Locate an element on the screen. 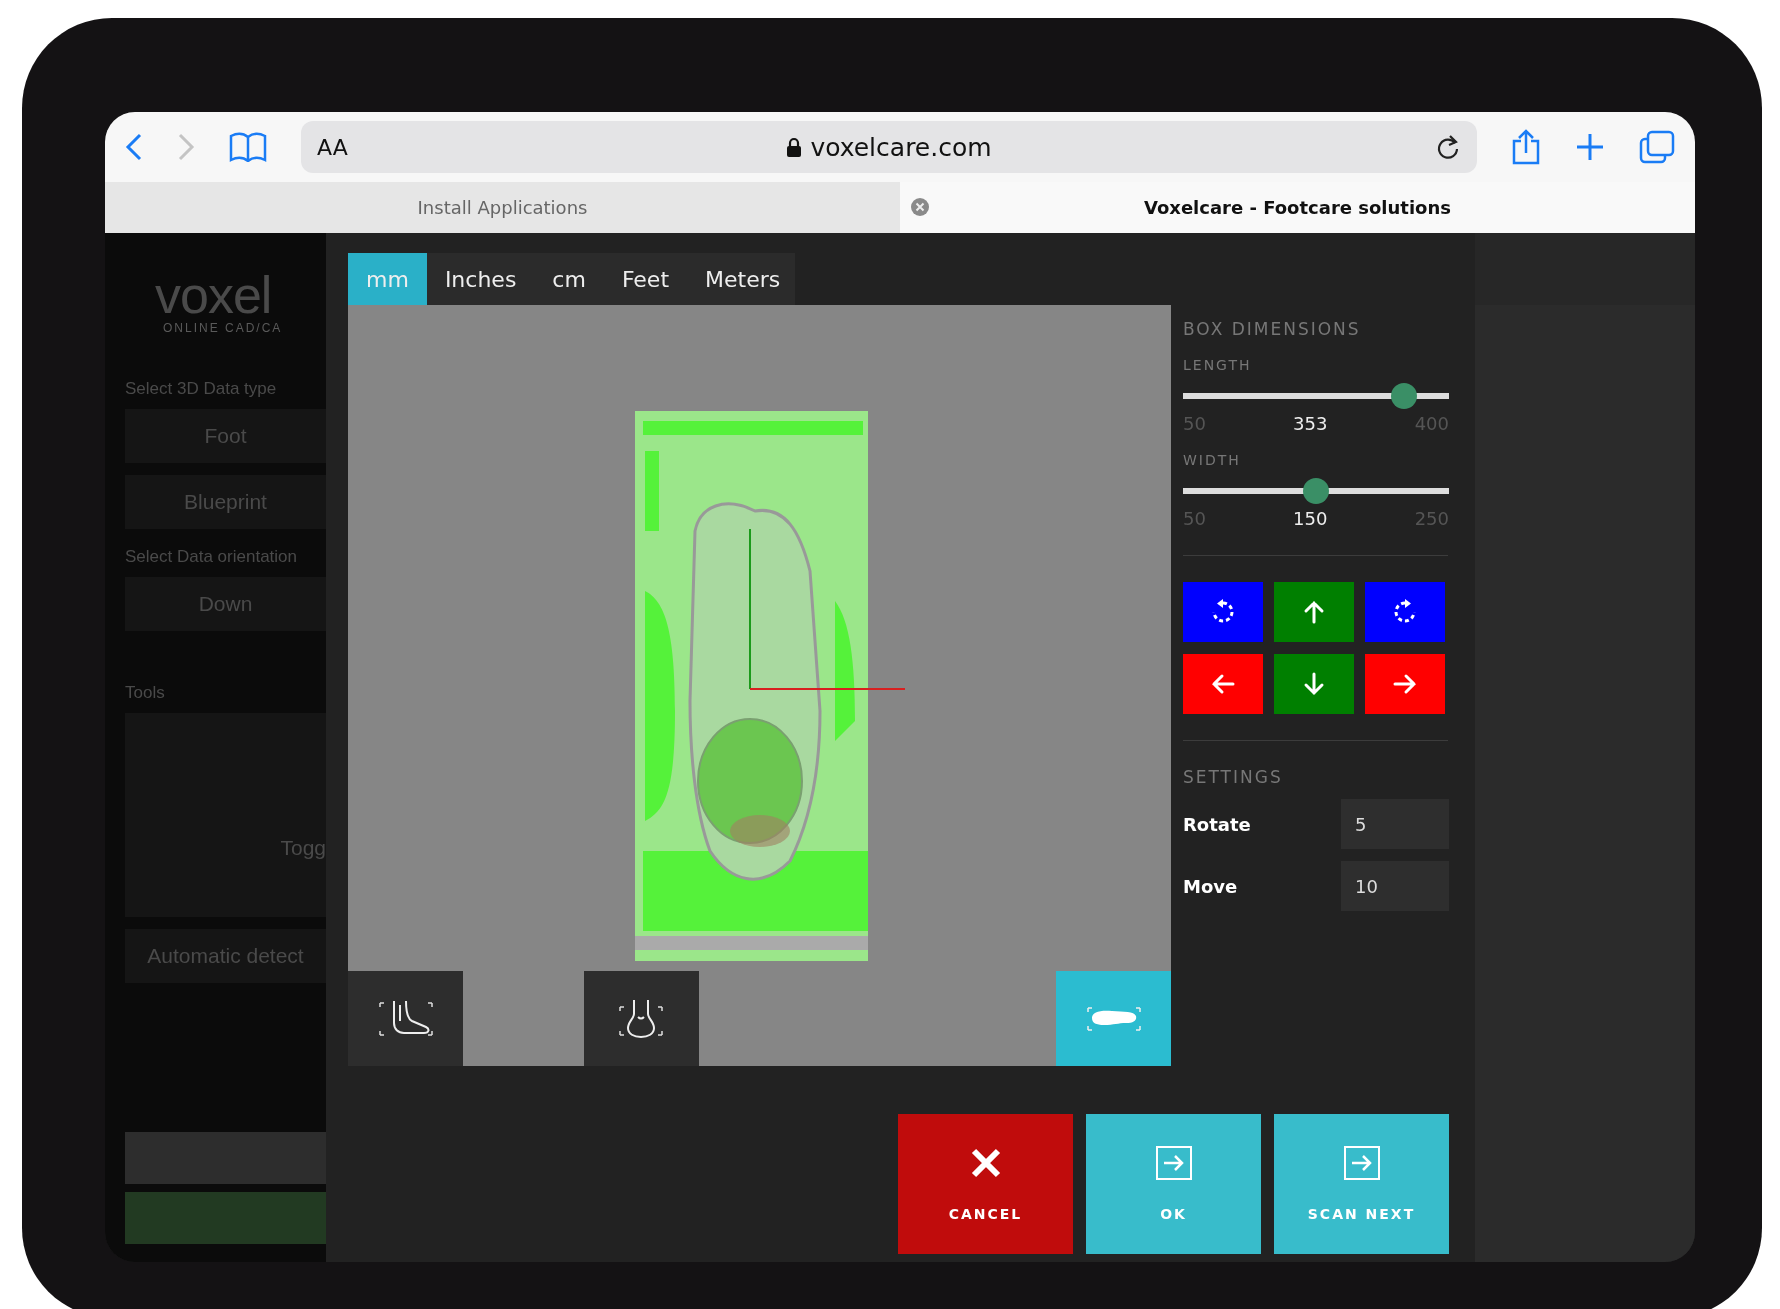 The height and width of the screenshot is (1309, 1780). number-field: 10 is located at coordinates (1395, 886).